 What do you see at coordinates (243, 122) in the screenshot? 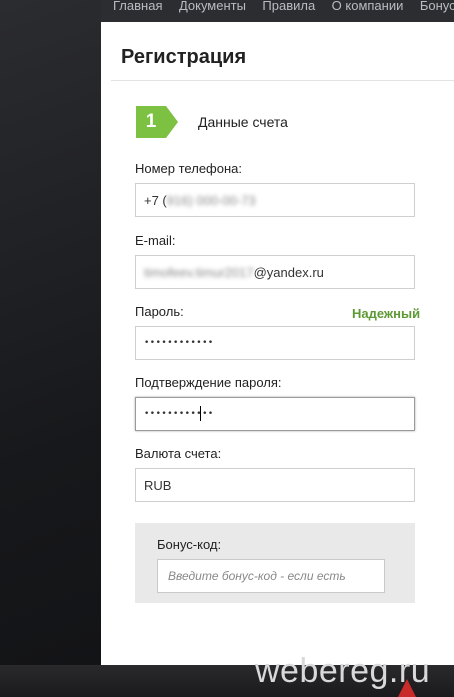
I see `step-label: Данные счета` at bounding box center [243, 122].